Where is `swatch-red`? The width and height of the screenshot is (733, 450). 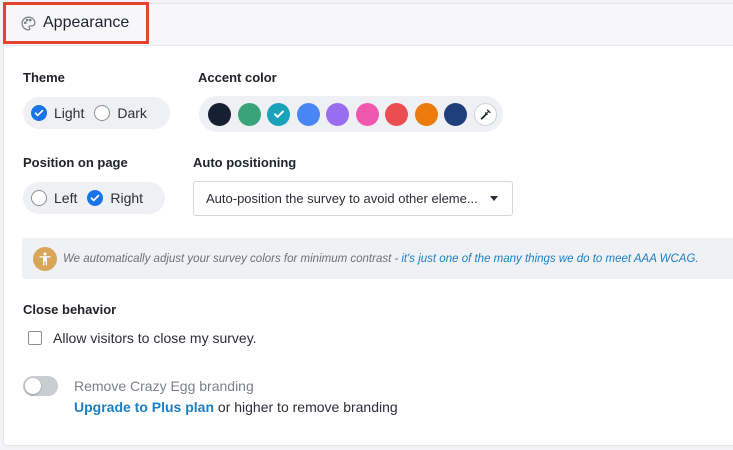 swatch-red is located at coordinates (396, 114).